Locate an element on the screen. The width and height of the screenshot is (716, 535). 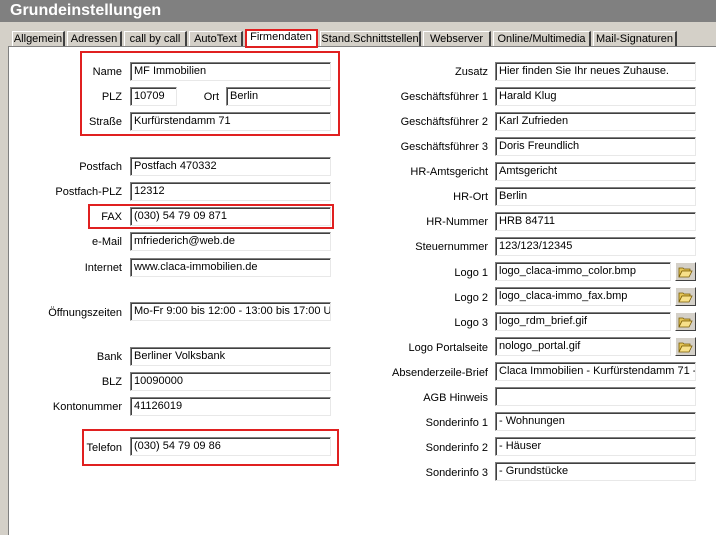
blz-label: BLZ is located at coordinates (111, 382).